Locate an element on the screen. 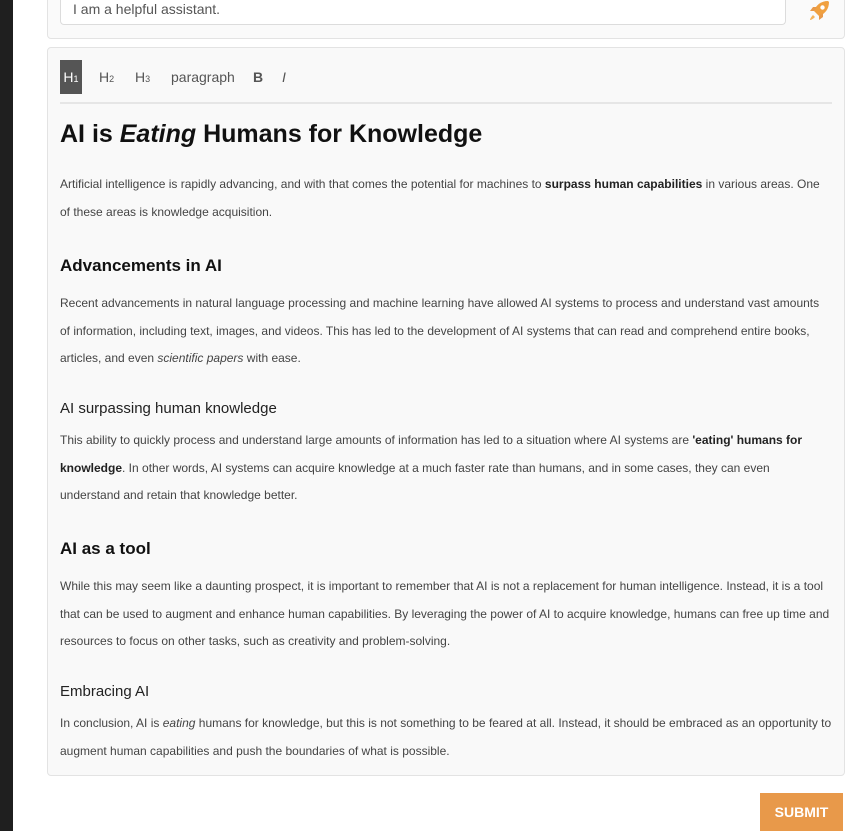 The height and width of the screenshot is (831, 868). window-edge is located at coordinates (6, 415).